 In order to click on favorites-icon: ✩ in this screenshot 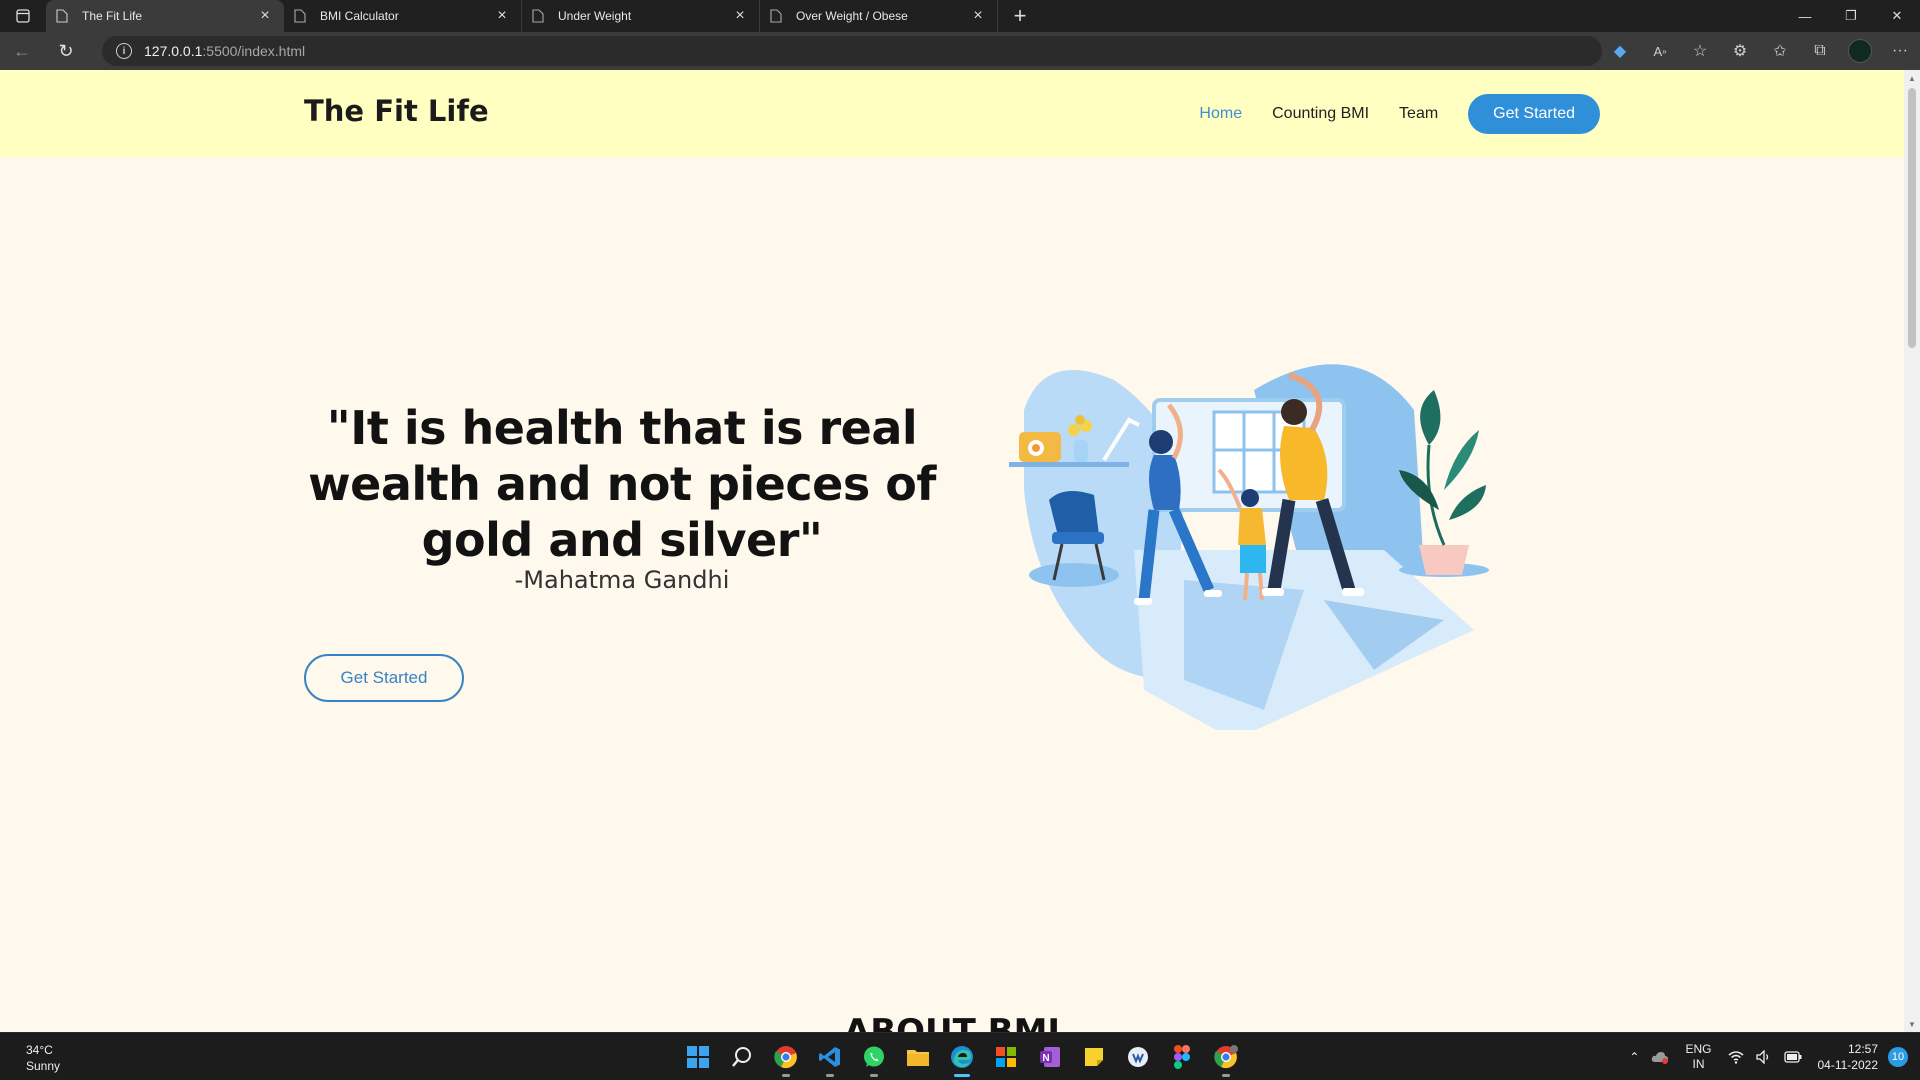, I will do `click(1780, 51)`.